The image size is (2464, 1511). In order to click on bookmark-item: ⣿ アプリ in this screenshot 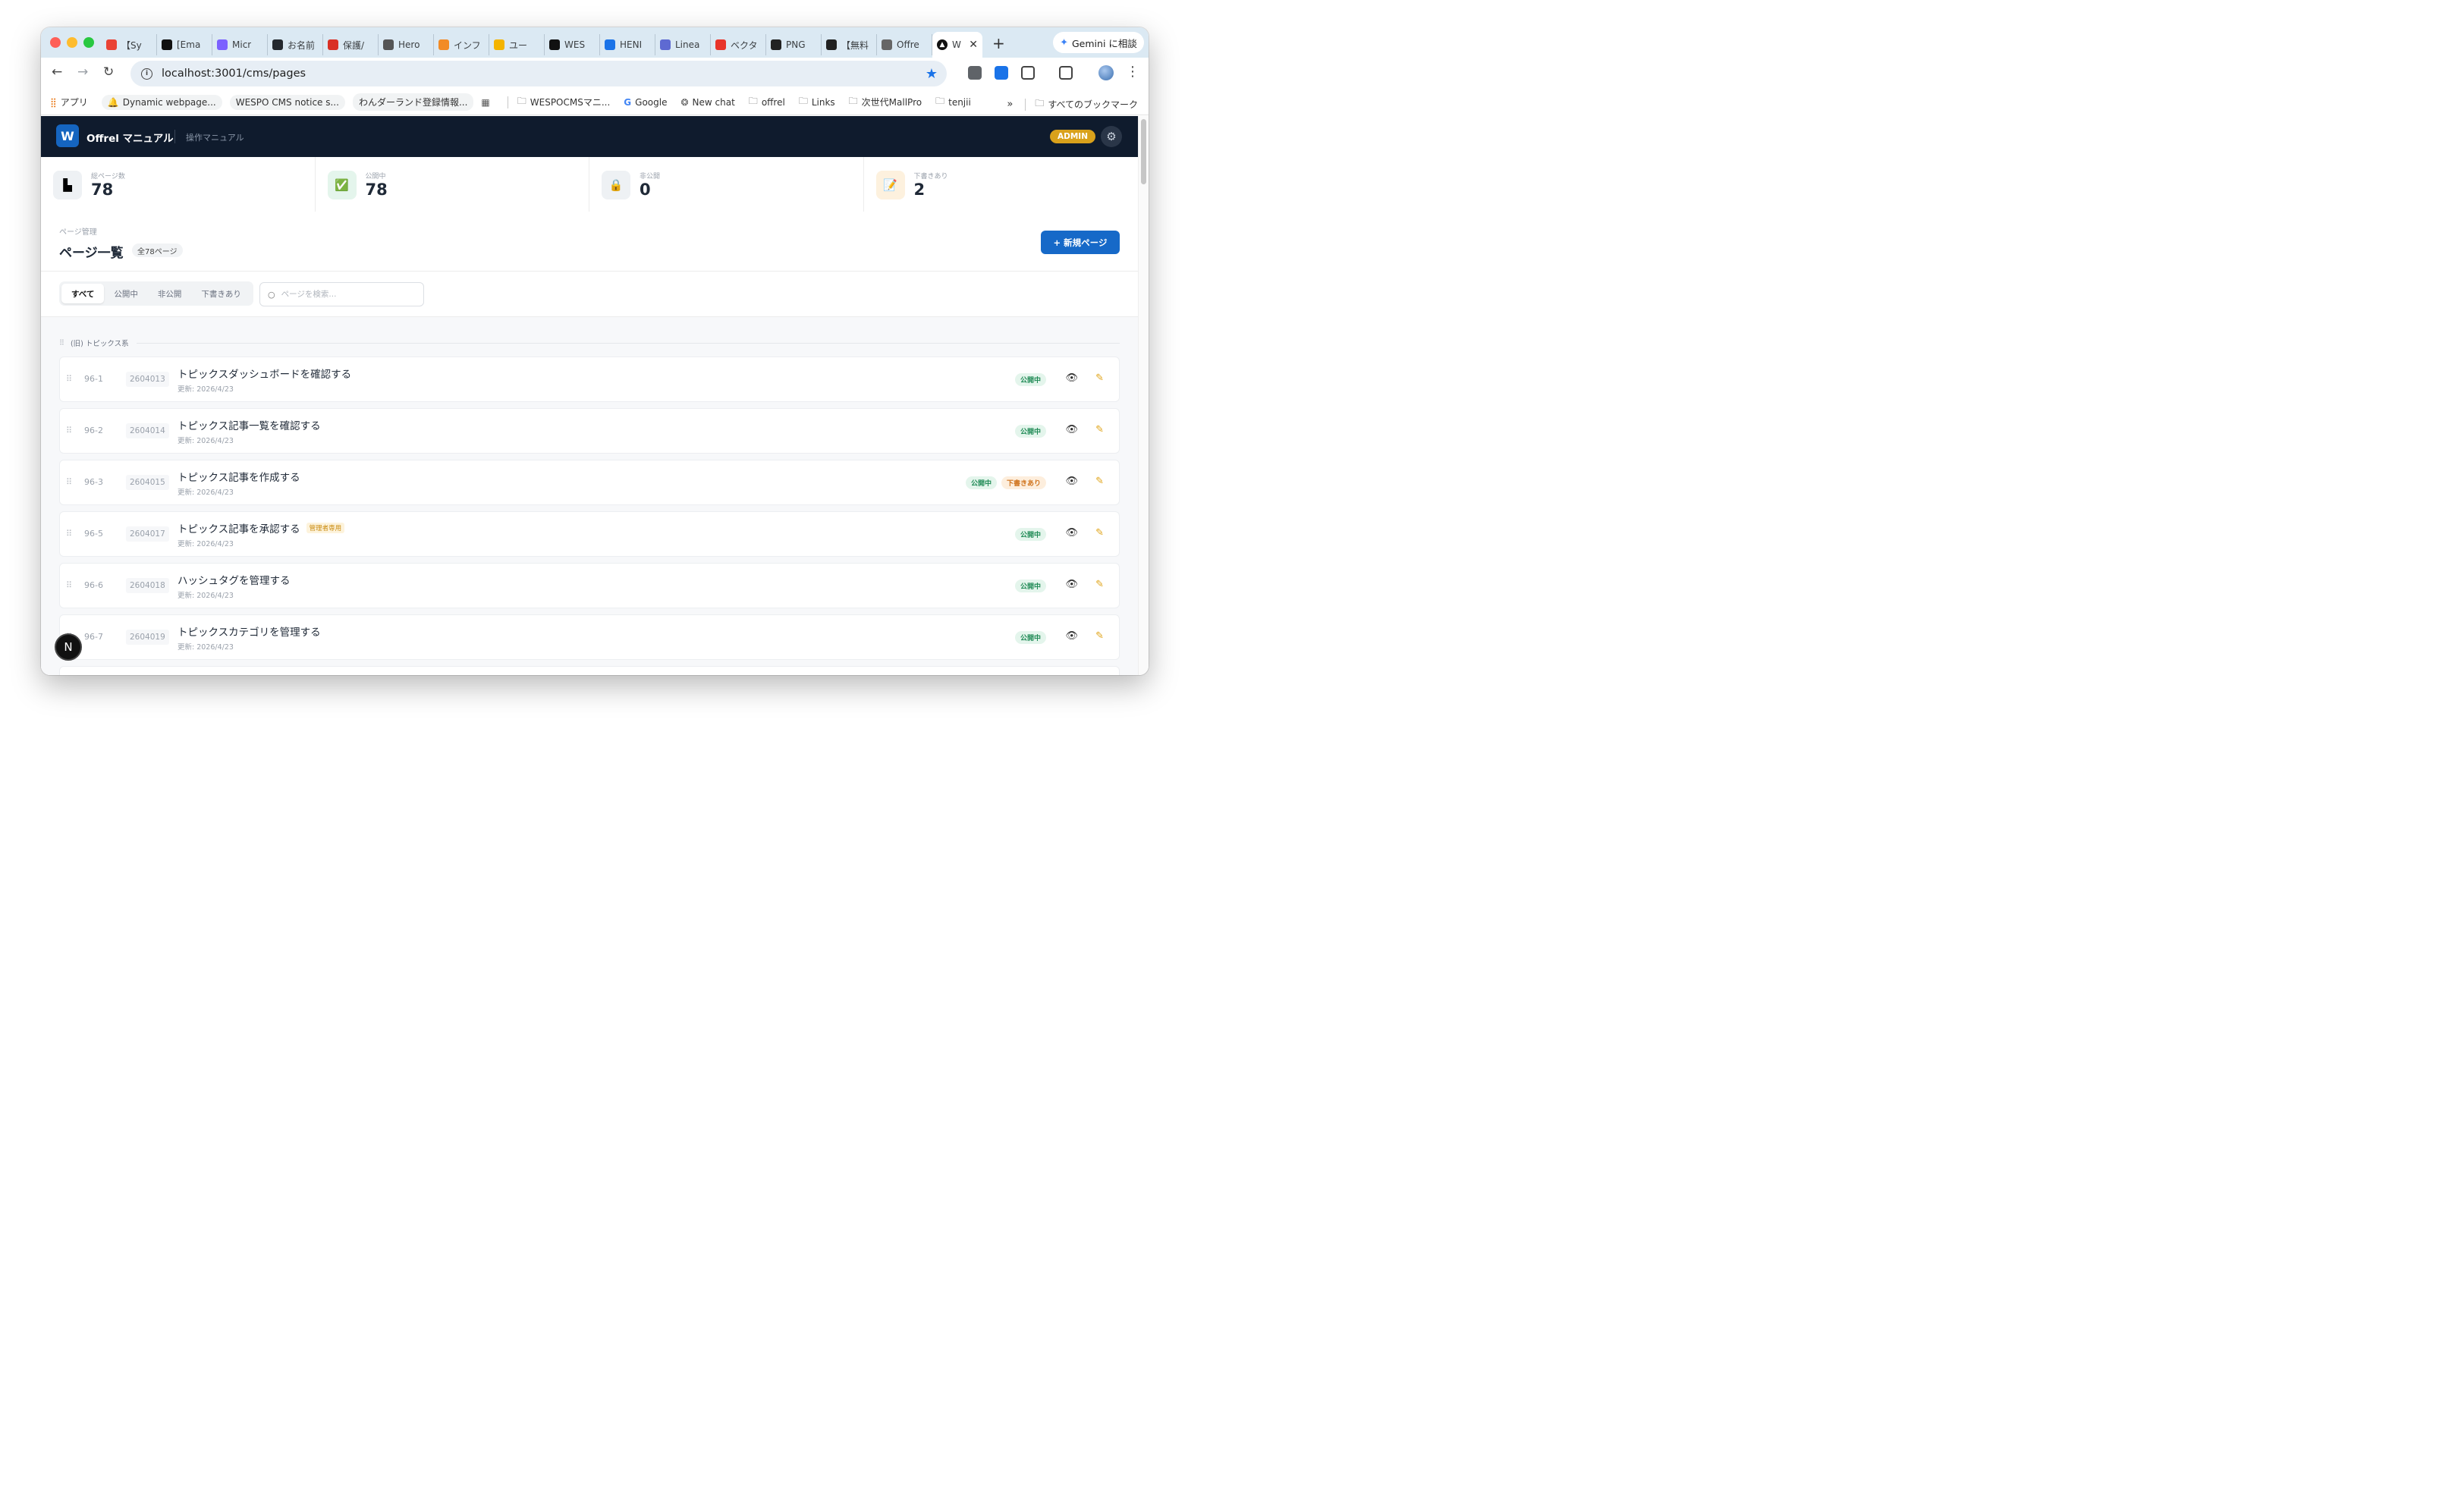, I will do `click(69, 102)`.